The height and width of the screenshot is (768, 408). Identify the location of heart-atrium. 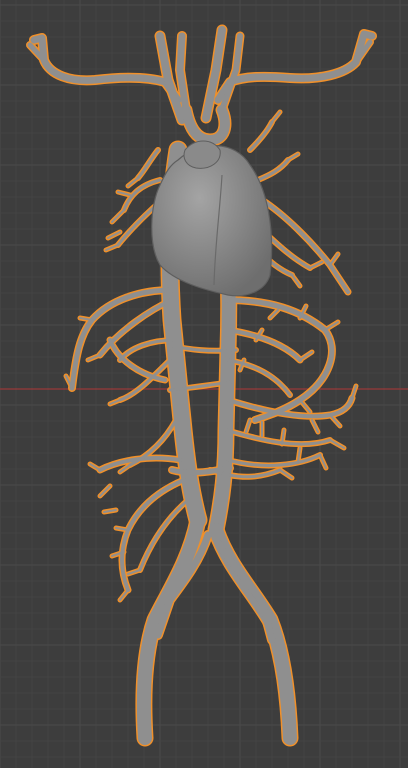
(202, 154).